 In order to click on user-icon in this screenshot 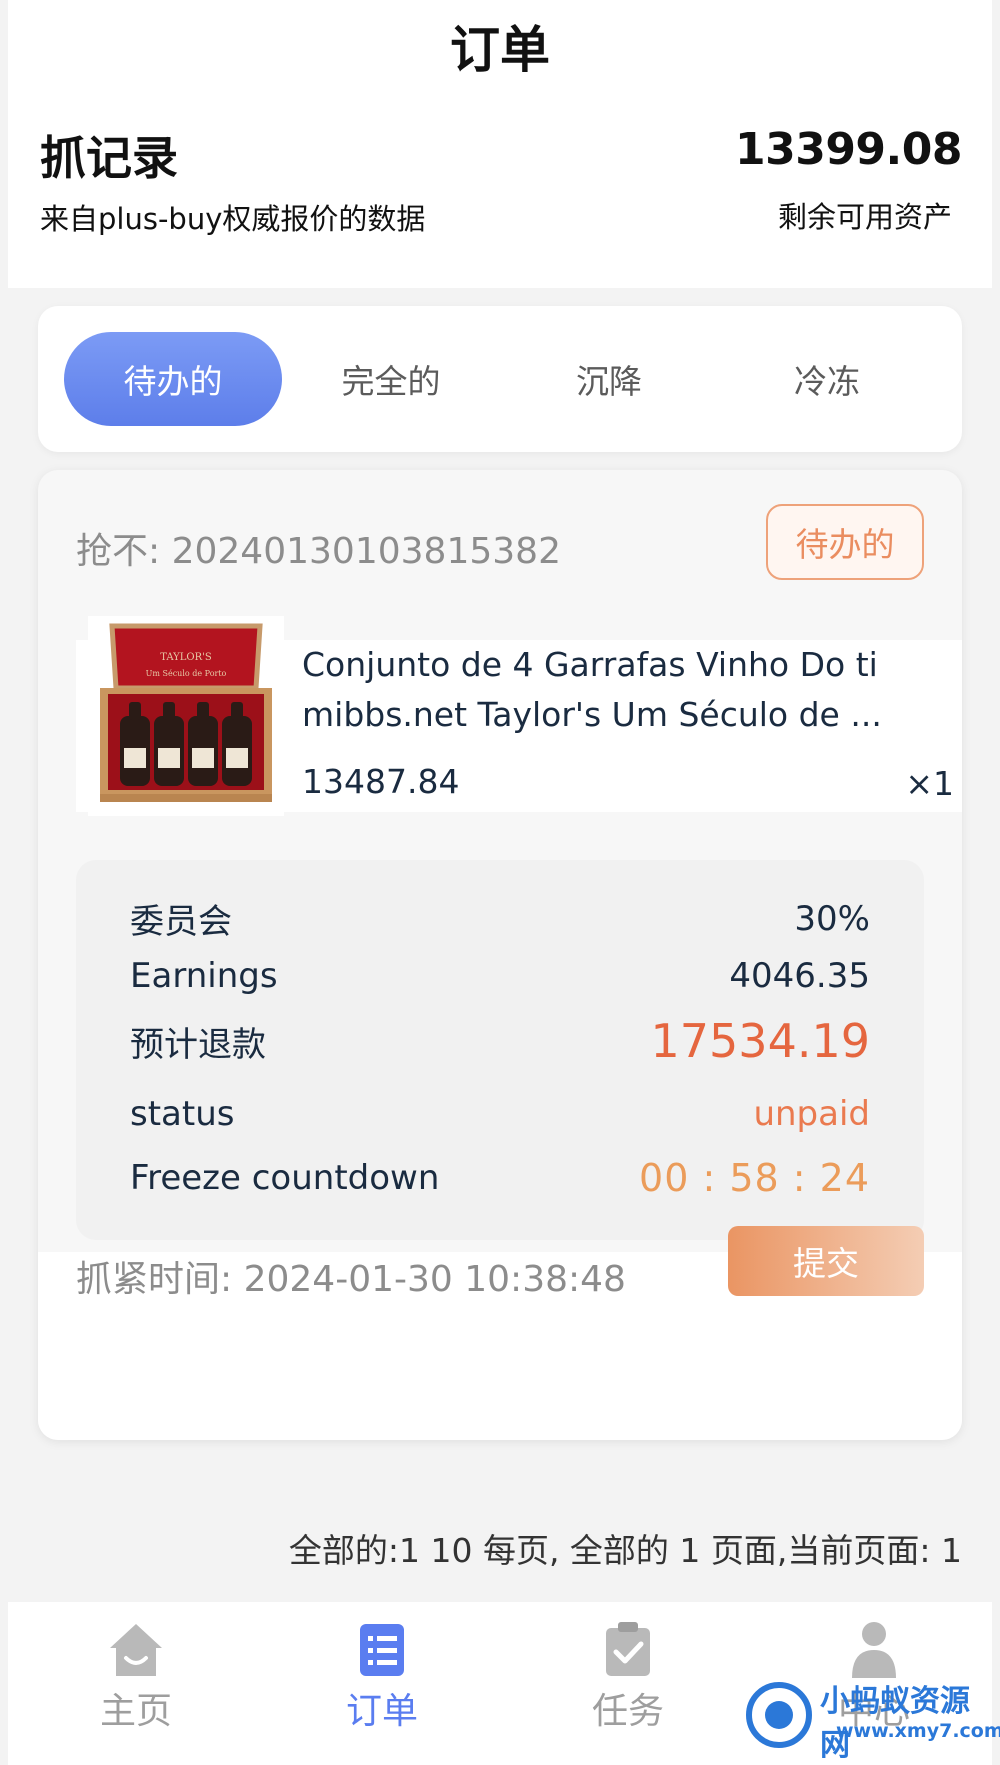, I will do `click(874, 1650)`.